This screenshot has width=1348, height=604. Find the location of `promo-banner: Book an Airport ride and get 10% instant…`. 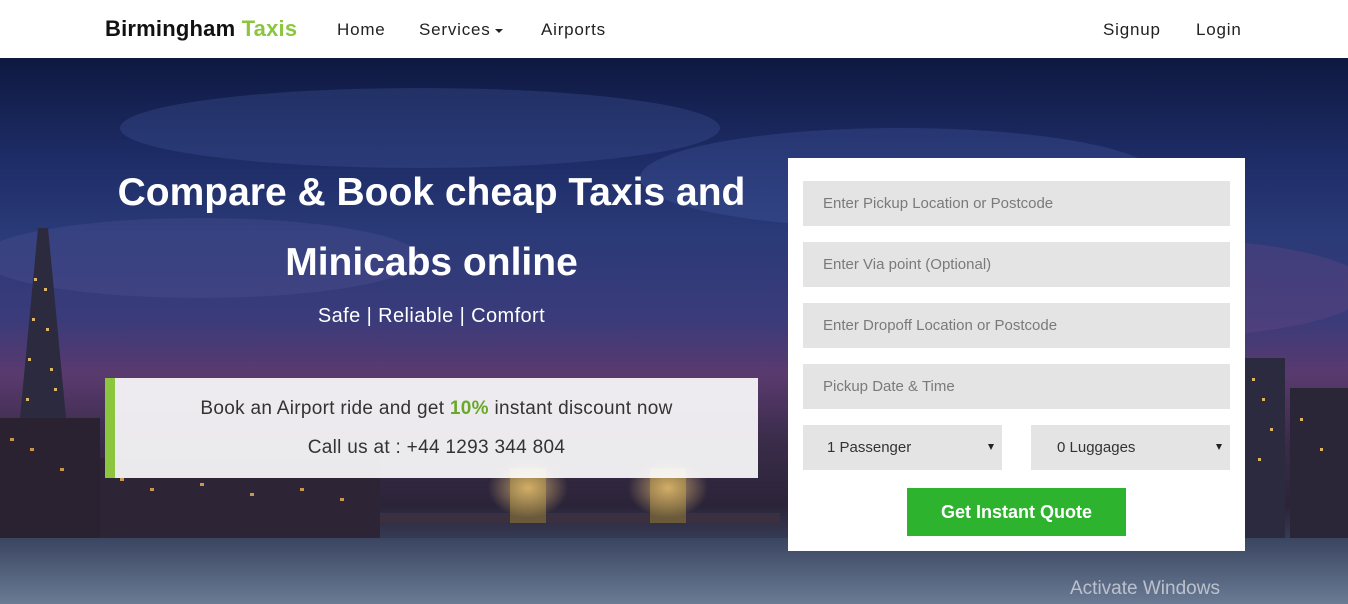

promo-banner: Book an Airport ride and get 10% instant… is located at coordinates (431, 428).